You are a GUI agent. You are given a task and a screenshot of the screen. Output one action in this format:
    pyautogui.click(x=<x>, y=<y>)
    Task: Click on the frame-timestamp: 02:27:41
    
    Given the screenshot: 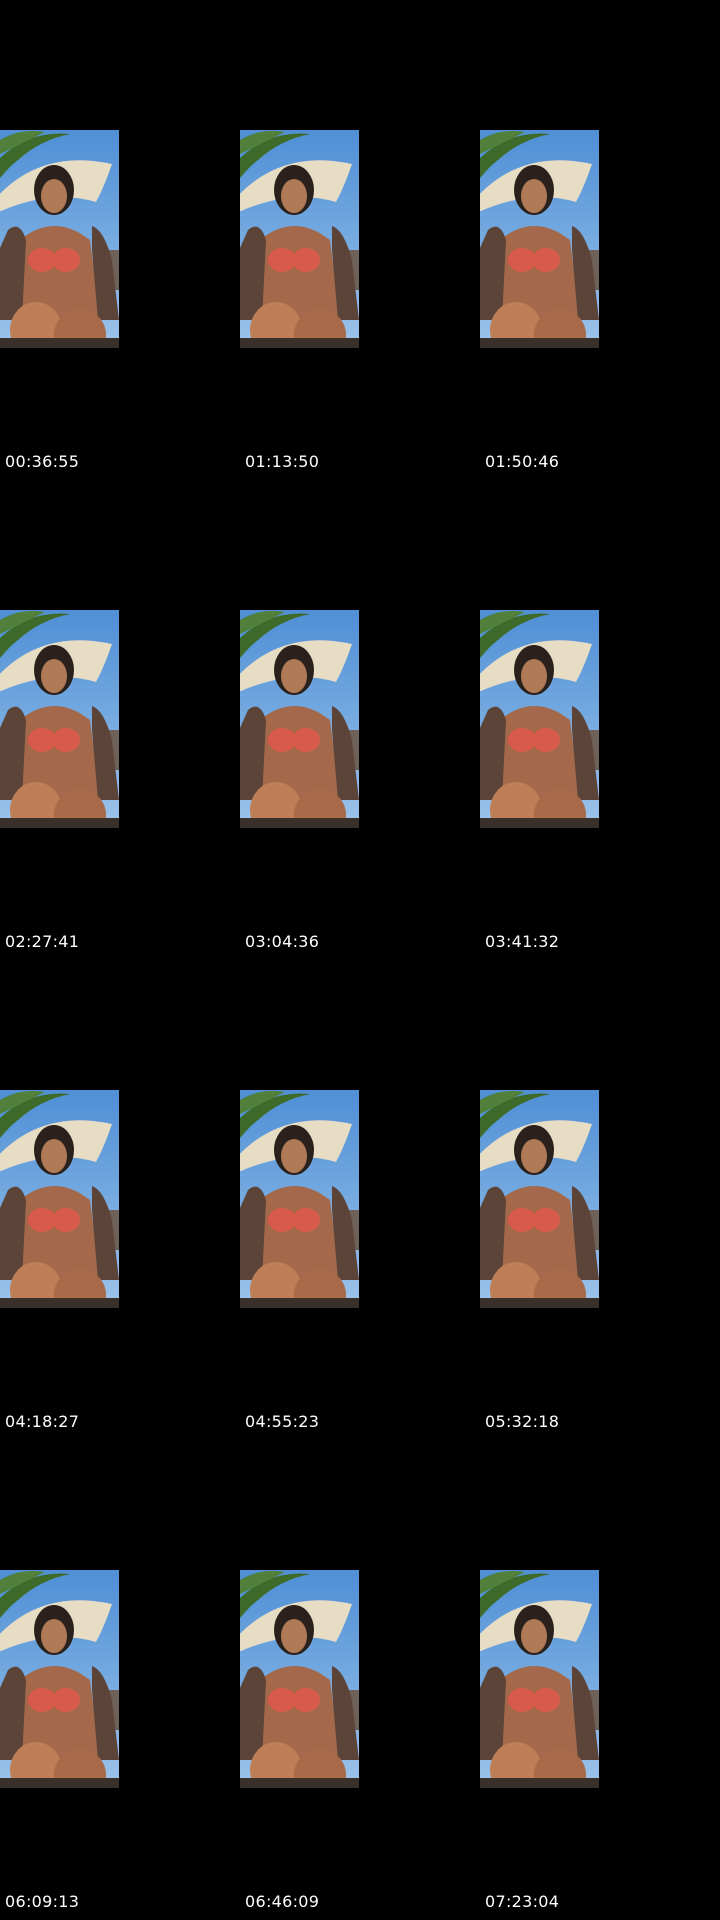 What is the action you would take?
    pyautogui.click(x=42, y=941)
    